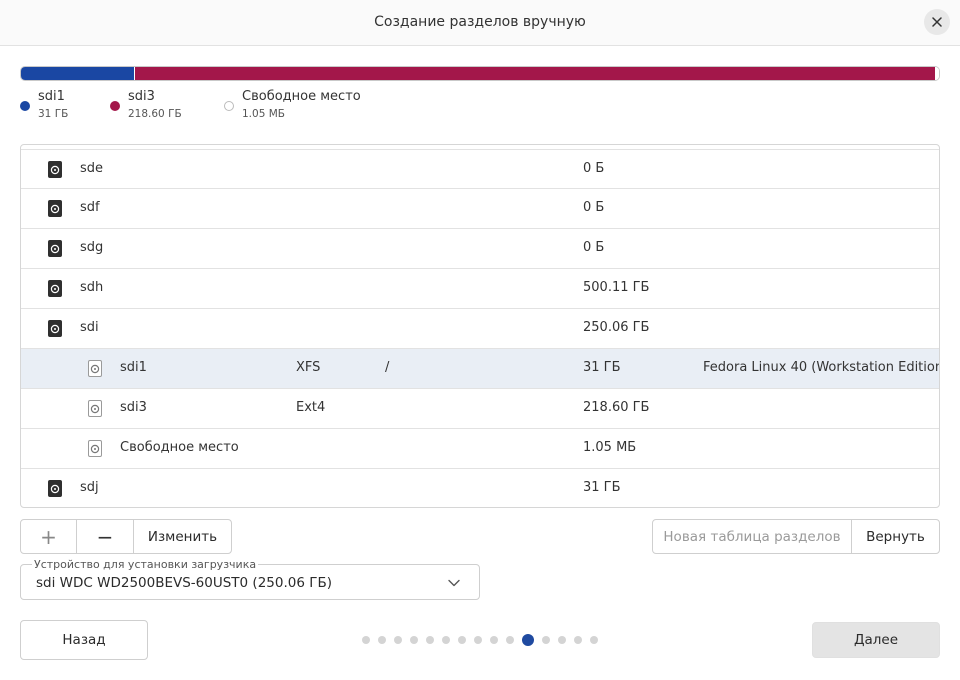 This screenshot has height=680, width=960. What do you see at coordinates (141, 96) in the screenshot?
I see `legend-name: sdi3` at bounding box center [141, 96].